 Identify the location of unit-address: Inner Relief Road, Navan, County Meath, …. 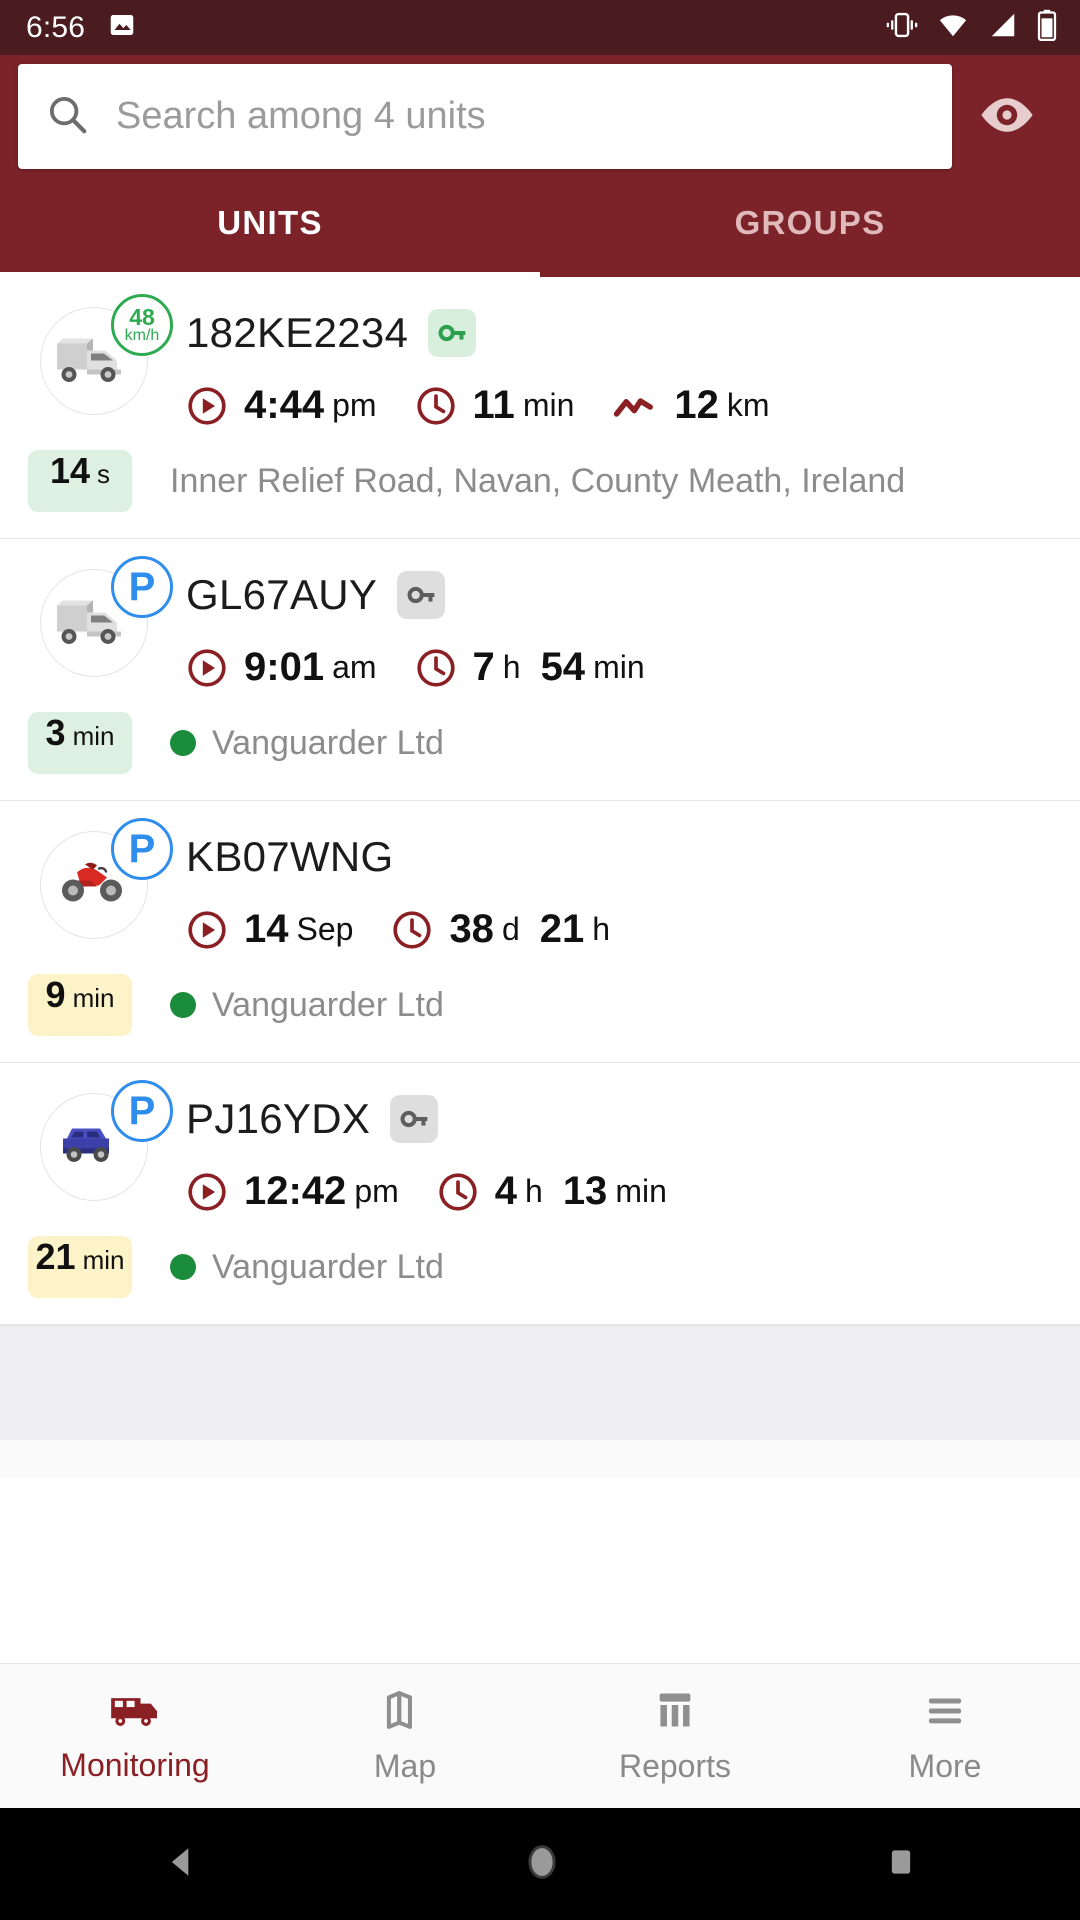
(537, 481).